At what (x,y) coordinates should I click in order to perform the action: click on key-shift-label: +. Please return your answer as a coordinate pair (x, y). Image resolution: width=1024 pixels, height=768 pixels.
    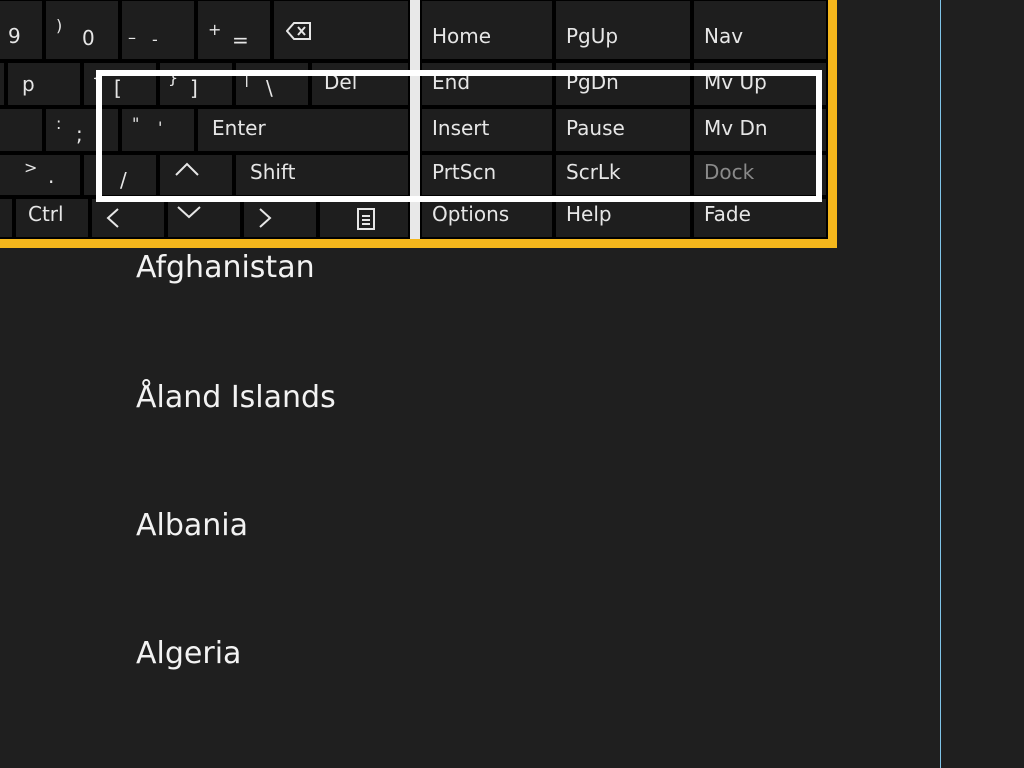
    Looking at the image, I should click on (215, 29).